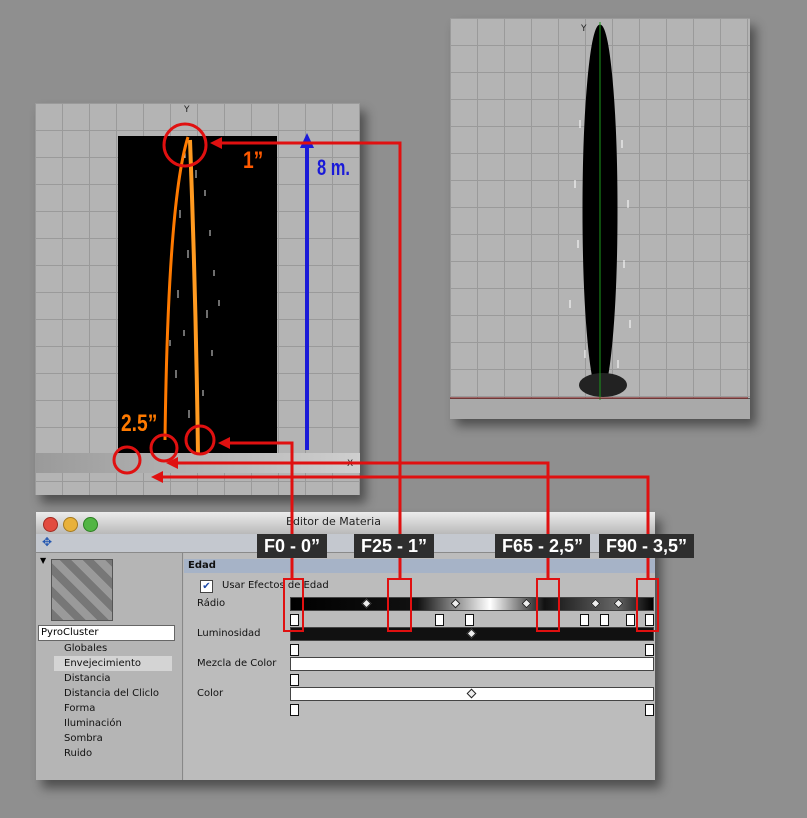 The image size is (807, 818). What do you see at coordinates (50, 524) in the screenshot?
I see `close-button` at bounding box center [50, 524].